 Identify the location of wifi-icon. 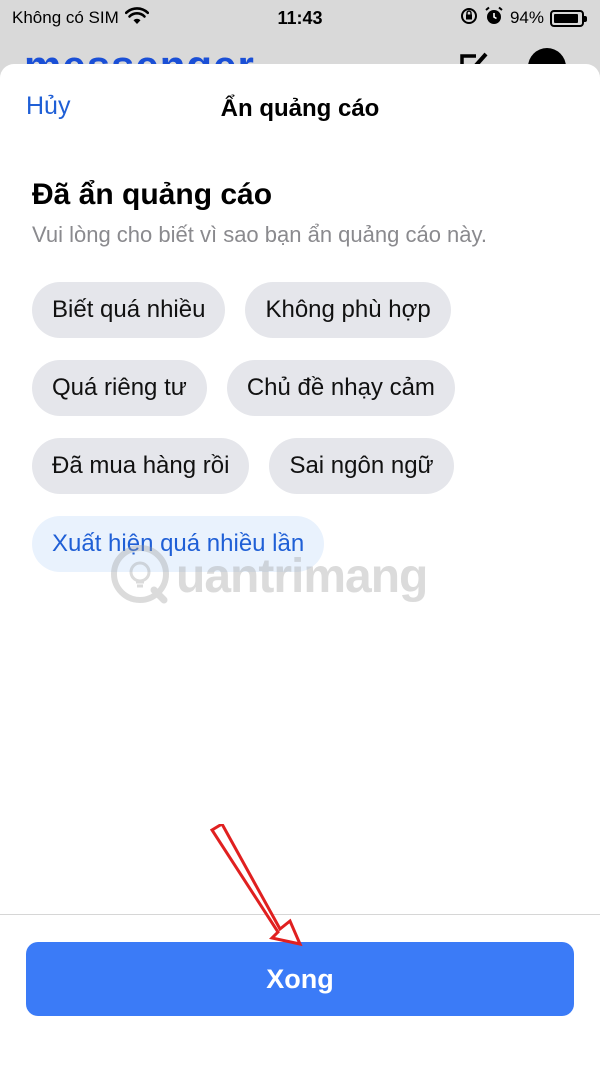
(136, 18).